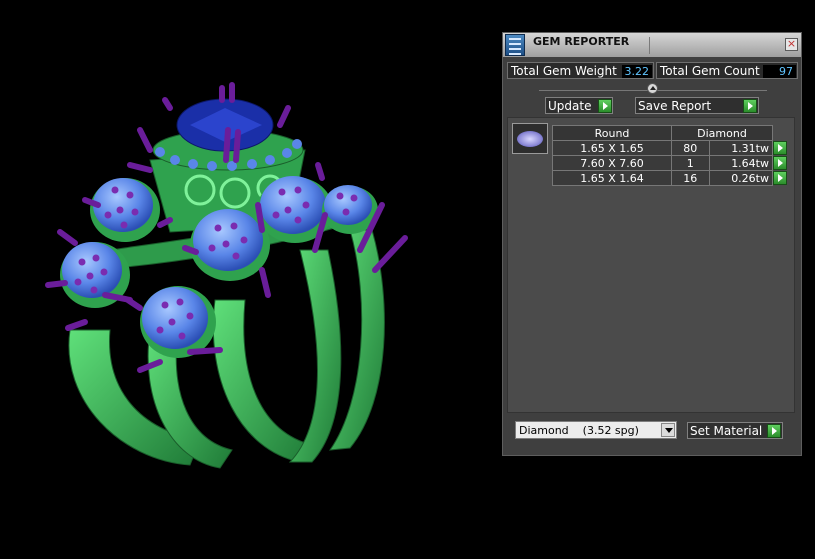 The height and width of the screenshot is (559, 815). Describe the element at coordinates (741, 148) in the screenshot. I see `gem-weight: 1.31tw` at that location.